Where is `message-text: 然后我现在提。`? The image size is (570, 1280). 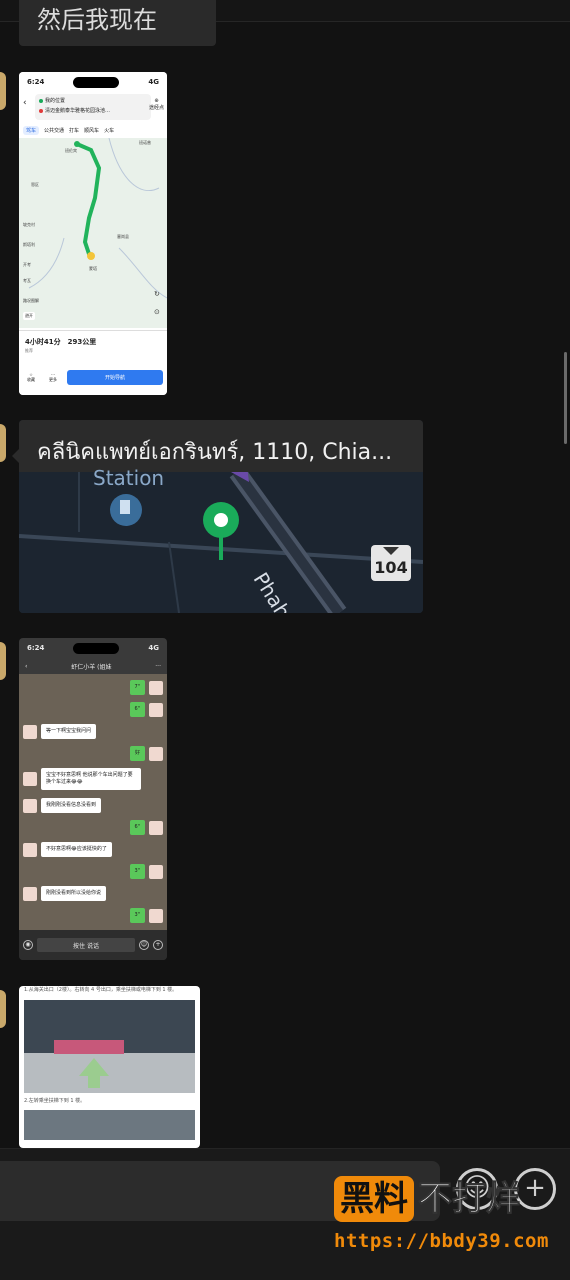 message-text: 然后我现在提。 is located at coordinates (97, 20).